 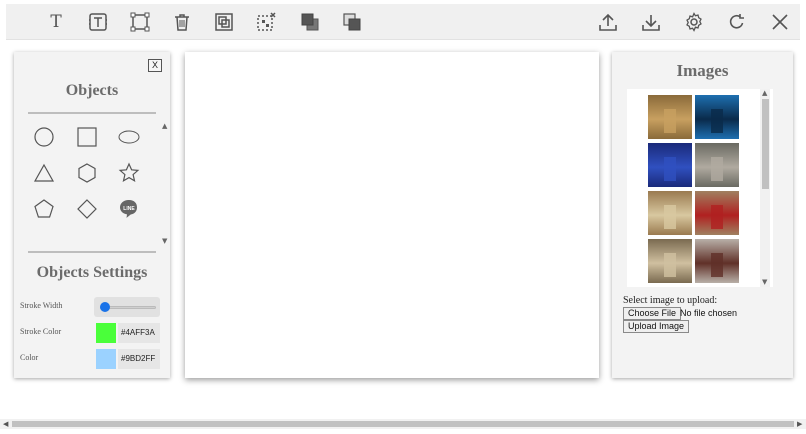 I want to click on horizontal-scrollbar: ◀ ▶, so click(x=403, y=424).